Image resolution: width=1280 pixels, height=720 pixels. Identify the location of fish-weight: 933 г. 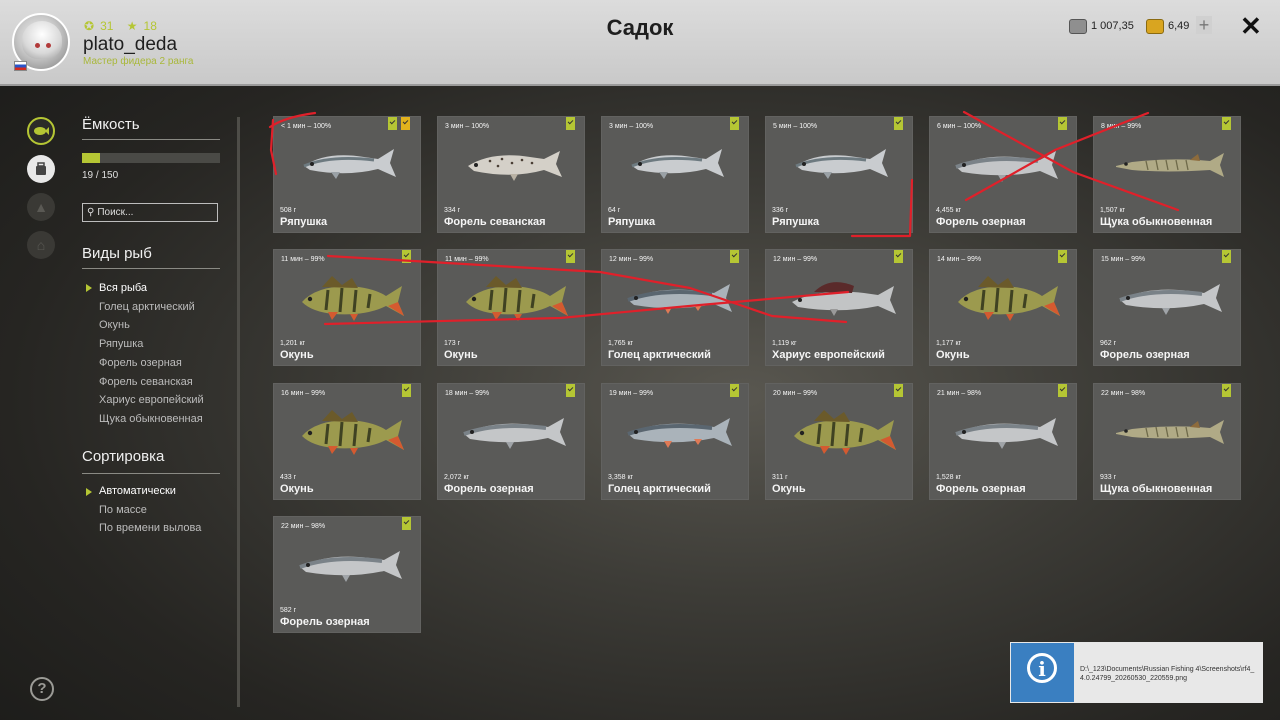
(1108, 477).